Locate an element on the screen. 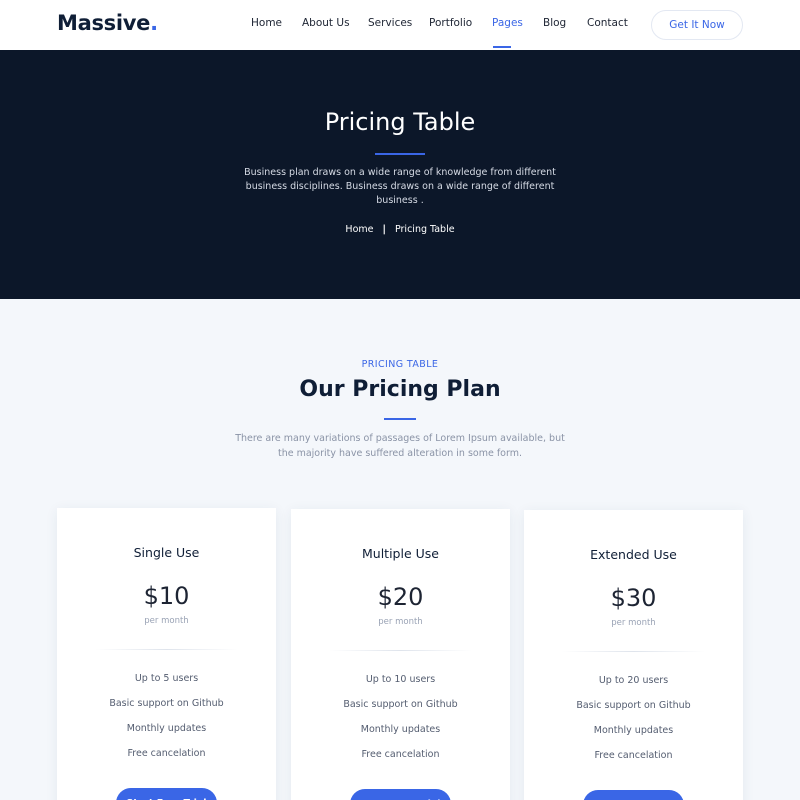  feature-item: Up to 10 users is located at coordinates (400, 679).